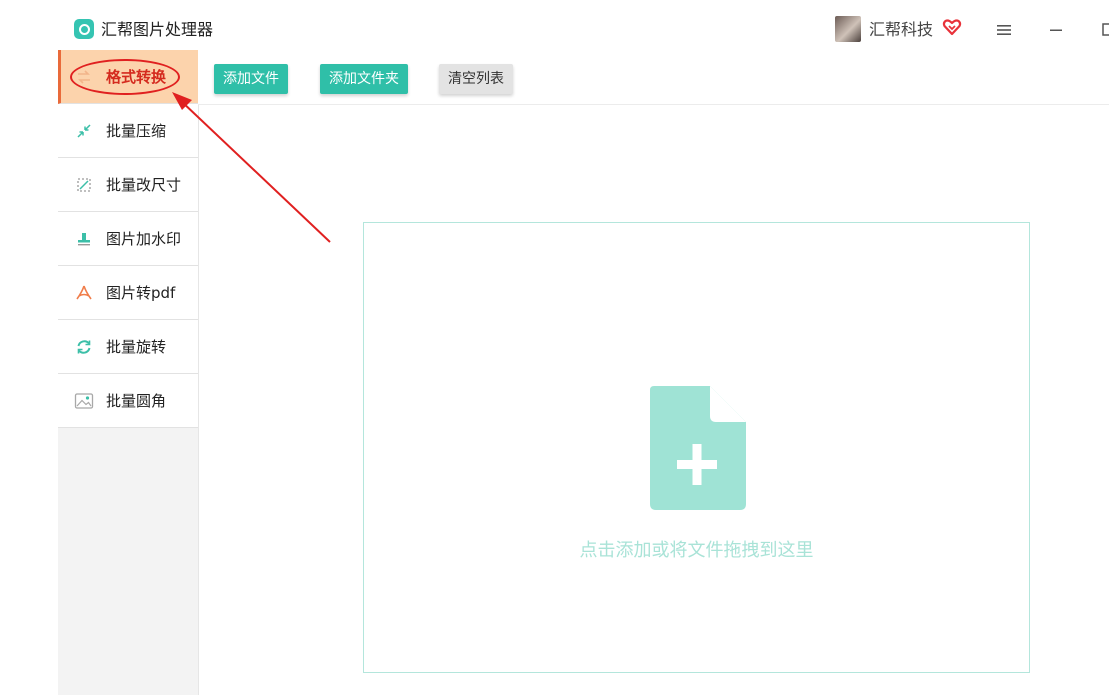 This screenshot has height=695, width=1109. Describe the element at coordinates (84, 401) in the screenshot. I see `round-corner-icon` at that location.